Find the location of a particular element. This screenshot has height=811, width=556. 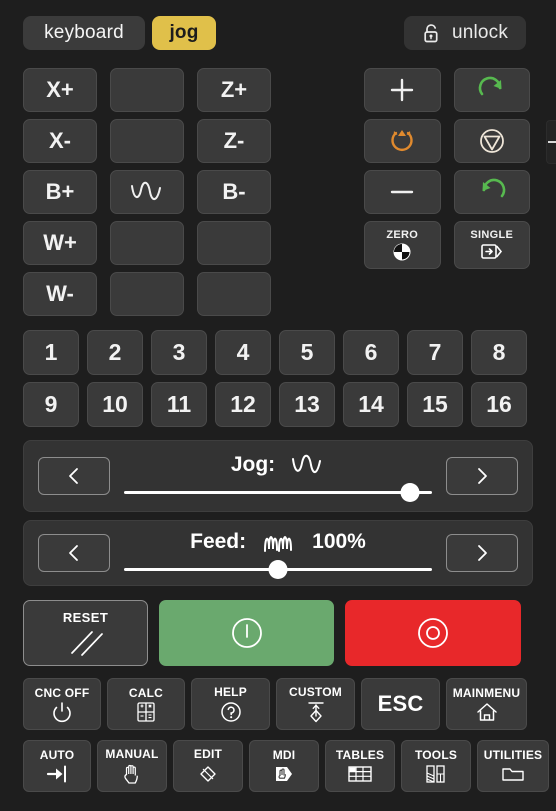

number-button-8: 8 is located at coordinates (499, 352).